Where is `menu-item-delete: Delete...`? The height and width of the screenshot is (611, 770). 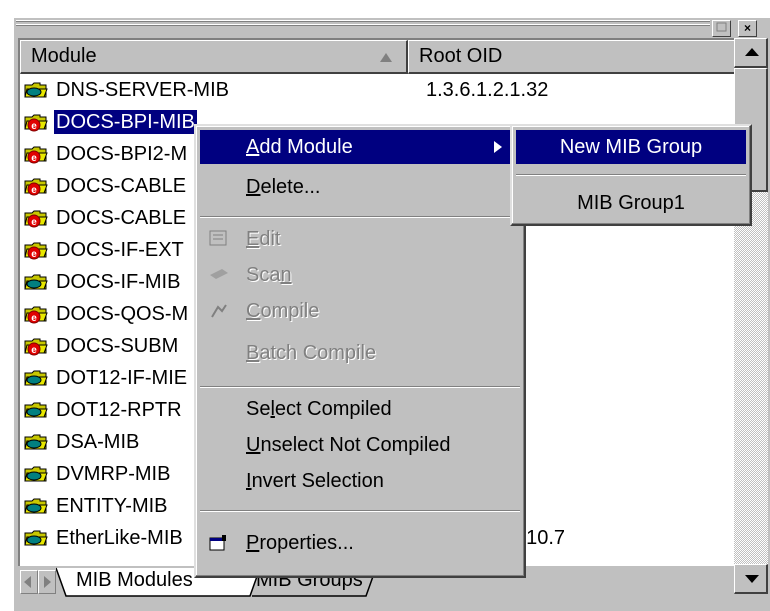 menu-item-delete: Delete... is located at coordinates (360, 187).